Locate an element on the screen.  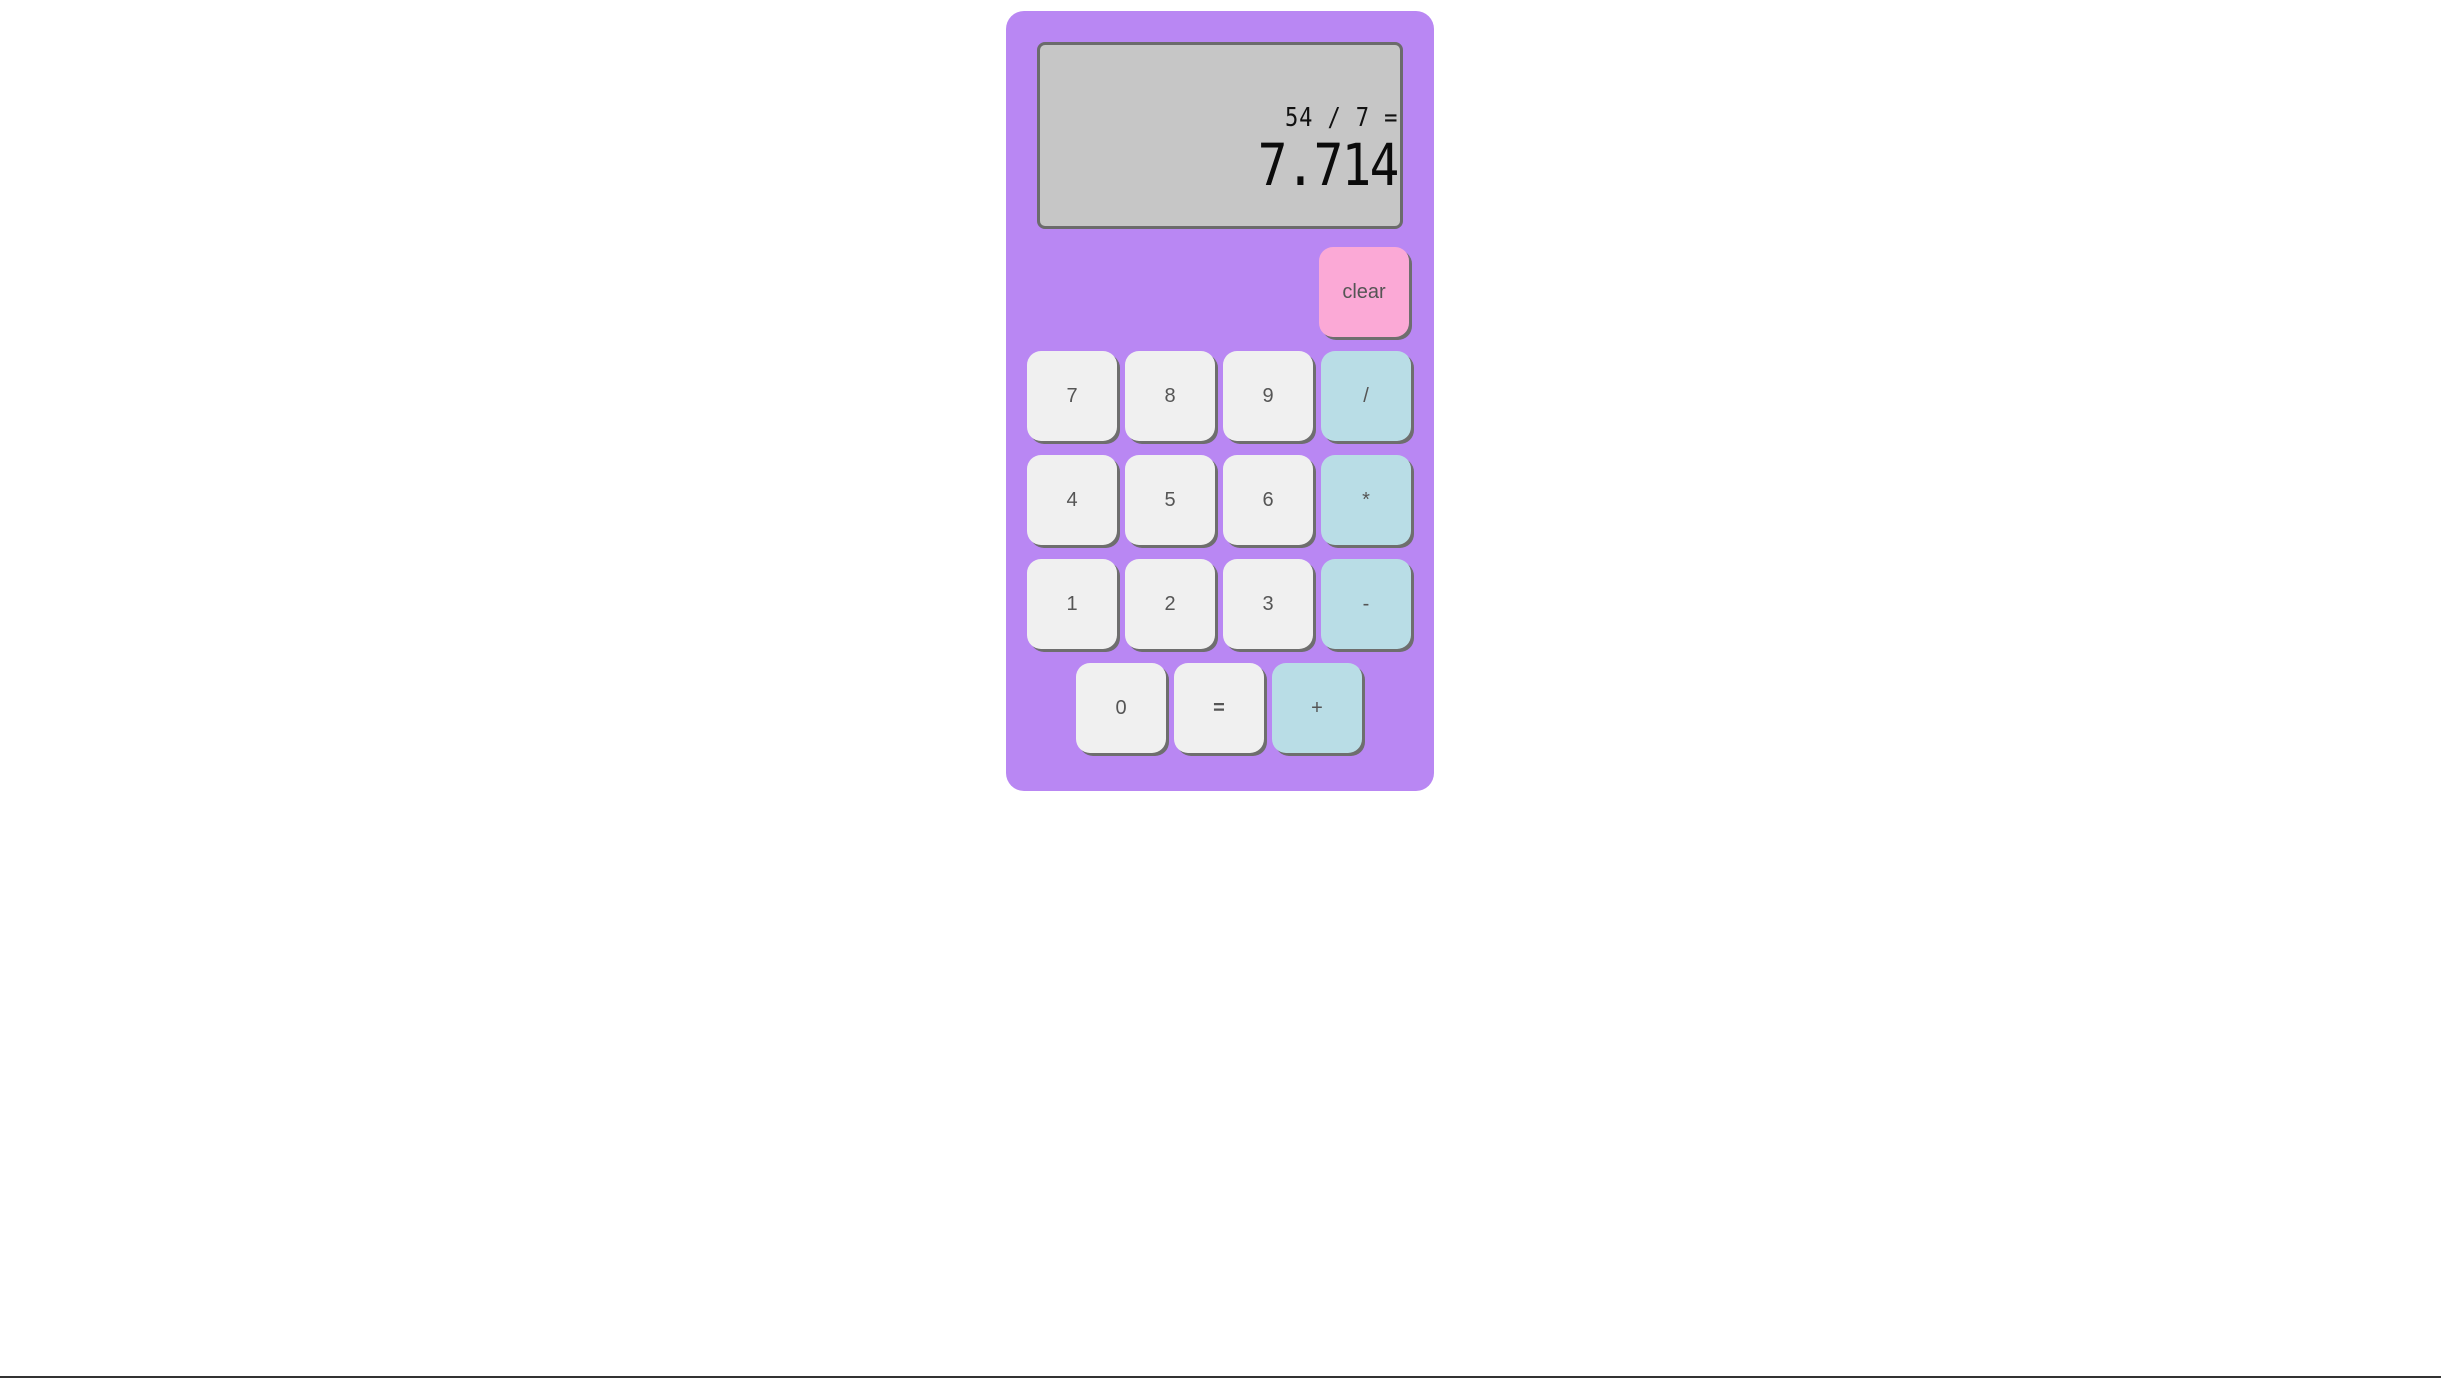
add-button: + is located at coordinates (1317, 708).